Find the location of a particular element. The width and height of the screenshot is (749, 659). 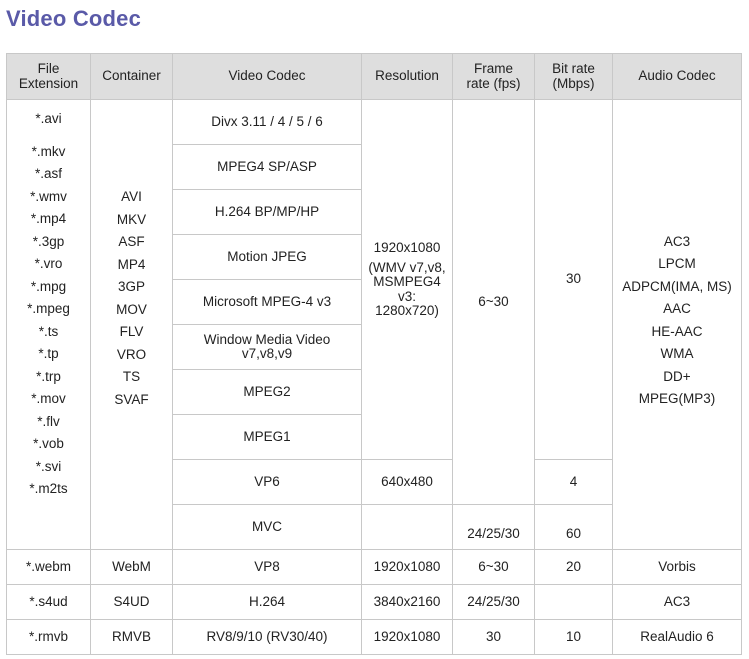

container-item: FLV is located at coordinates (131, 331).